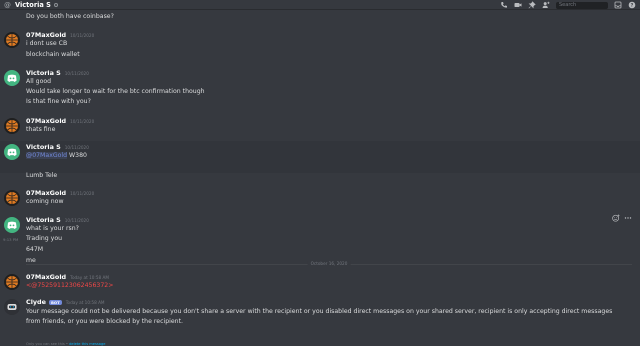 The width and height of the screenshot is (640, 346). I want to click on add-reaction-icon, so click(616, 219).